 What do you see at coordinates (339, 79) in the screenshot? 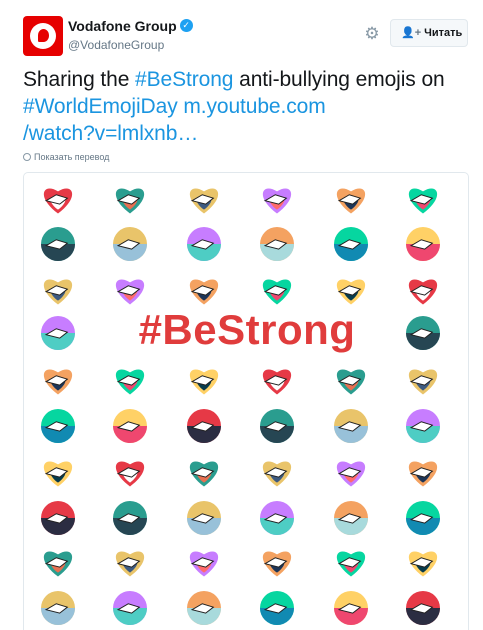
I see `text-middle: anti-bullying emojis on` at bounding box center [339, 79].